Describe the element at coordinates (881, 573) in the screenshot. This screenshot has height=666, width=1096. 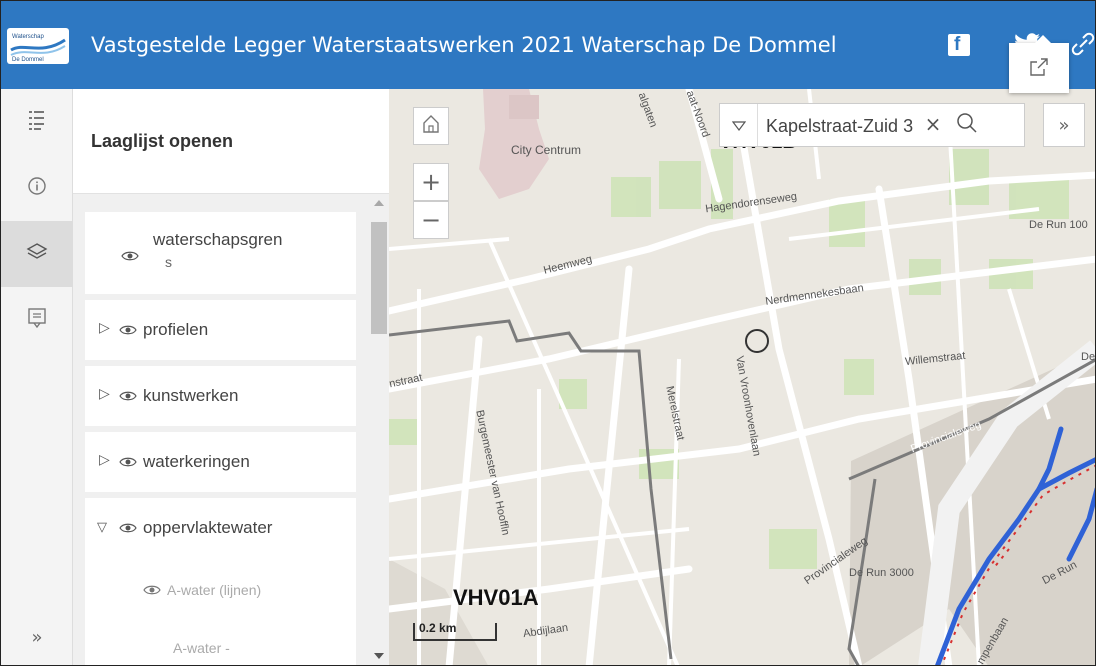
I see `map-label: De Run 3000` at that location.